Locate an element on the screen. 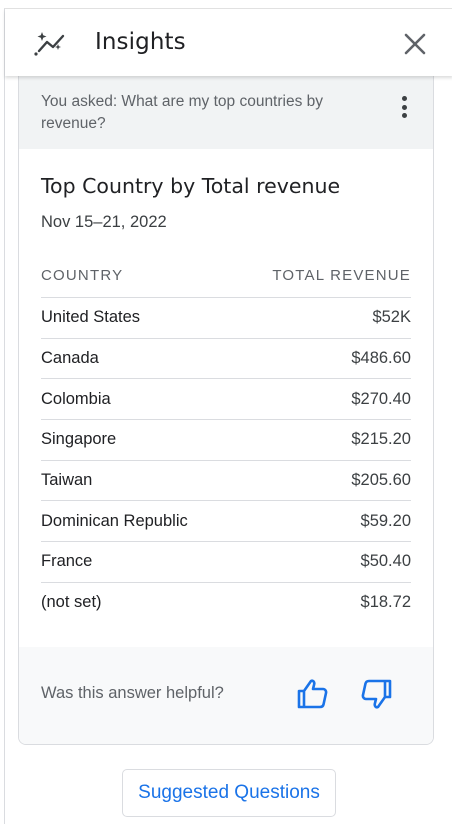  panel-header: Insights is located at coordinates (228, 42).